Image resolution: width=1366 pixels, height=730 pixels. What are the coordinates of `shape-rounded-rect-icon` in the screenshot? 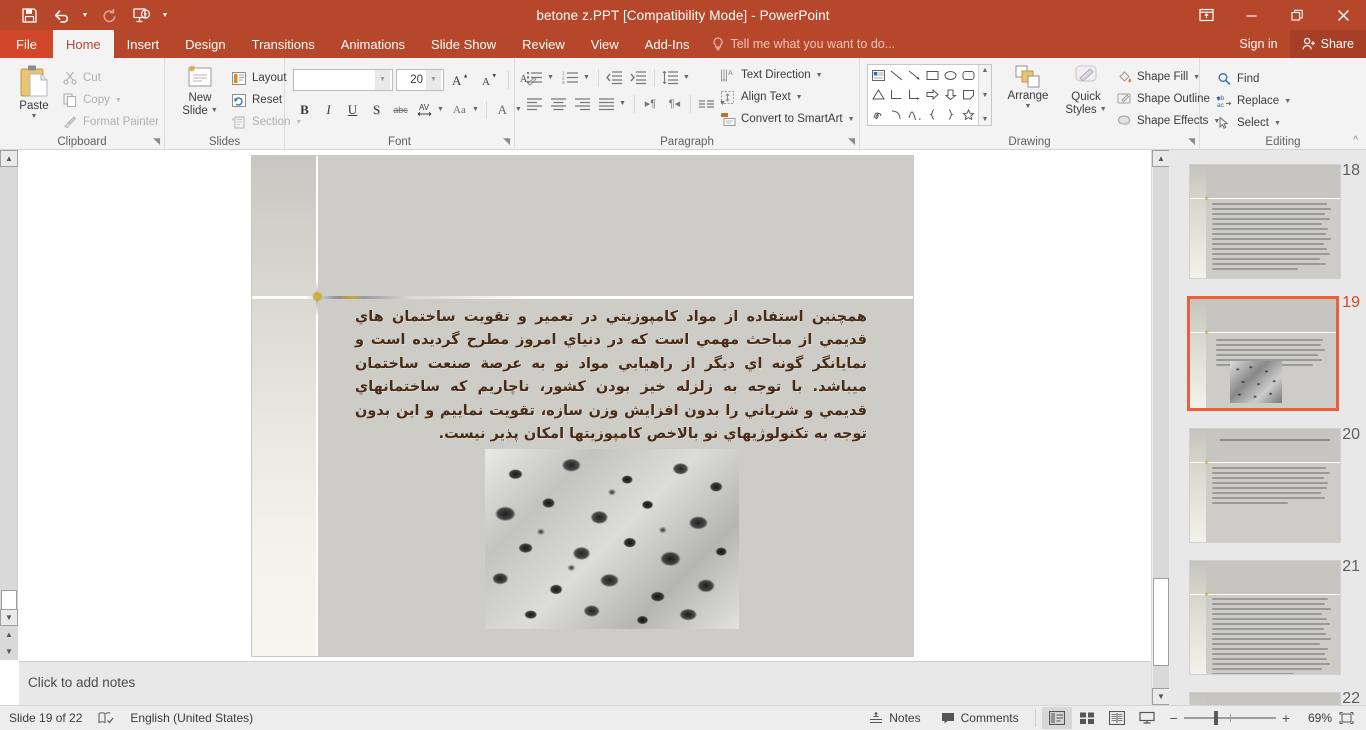 It's located at (968, 75).